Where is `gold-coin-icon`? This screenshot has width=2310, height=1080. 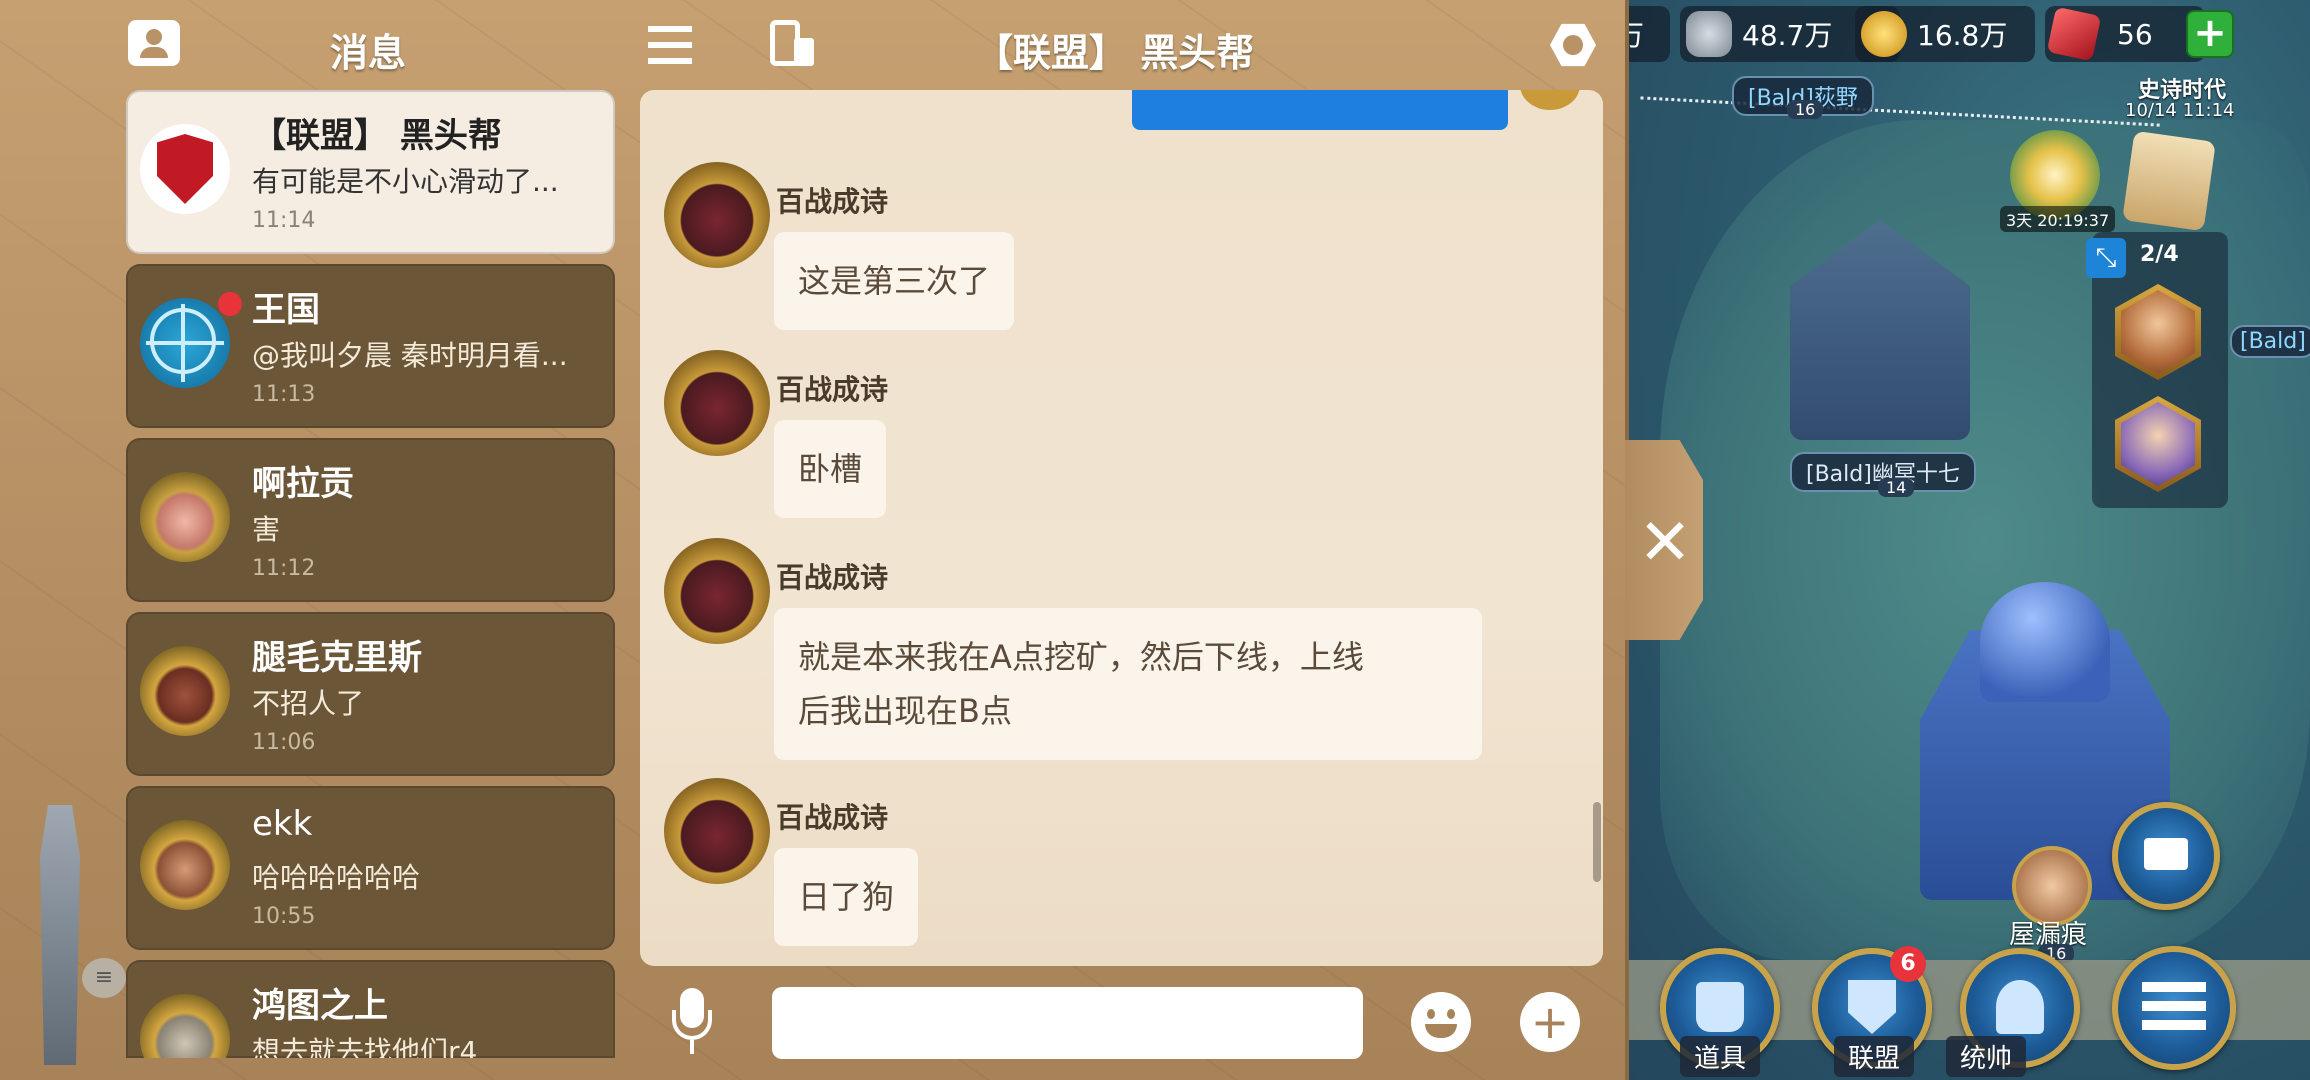
gold-coin-icon is located at coordinates (1884, 34).